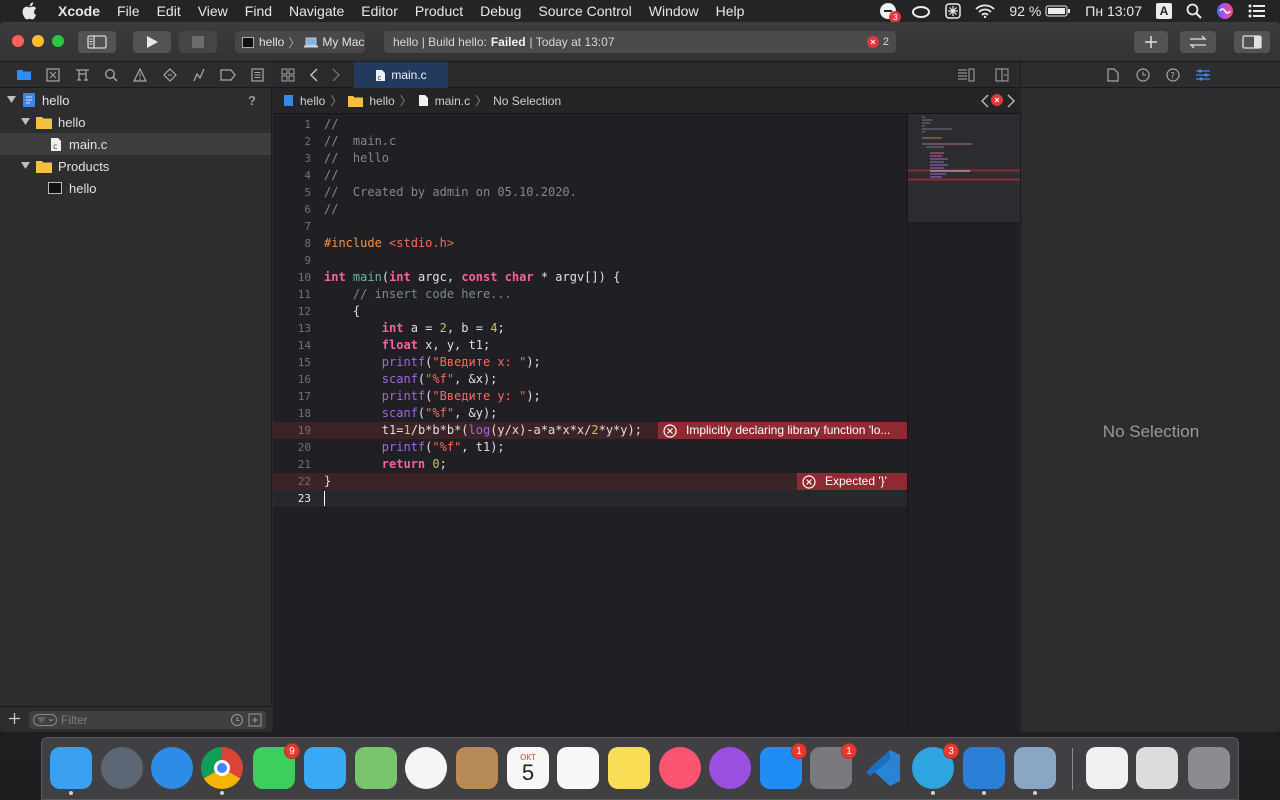 Image resolution: width=1280 pixels, height=800 pixels. What do you see at coordinates (111, 75) in the screenshot?
I see `find-navigator-icon` at bounding box center [111, 75].